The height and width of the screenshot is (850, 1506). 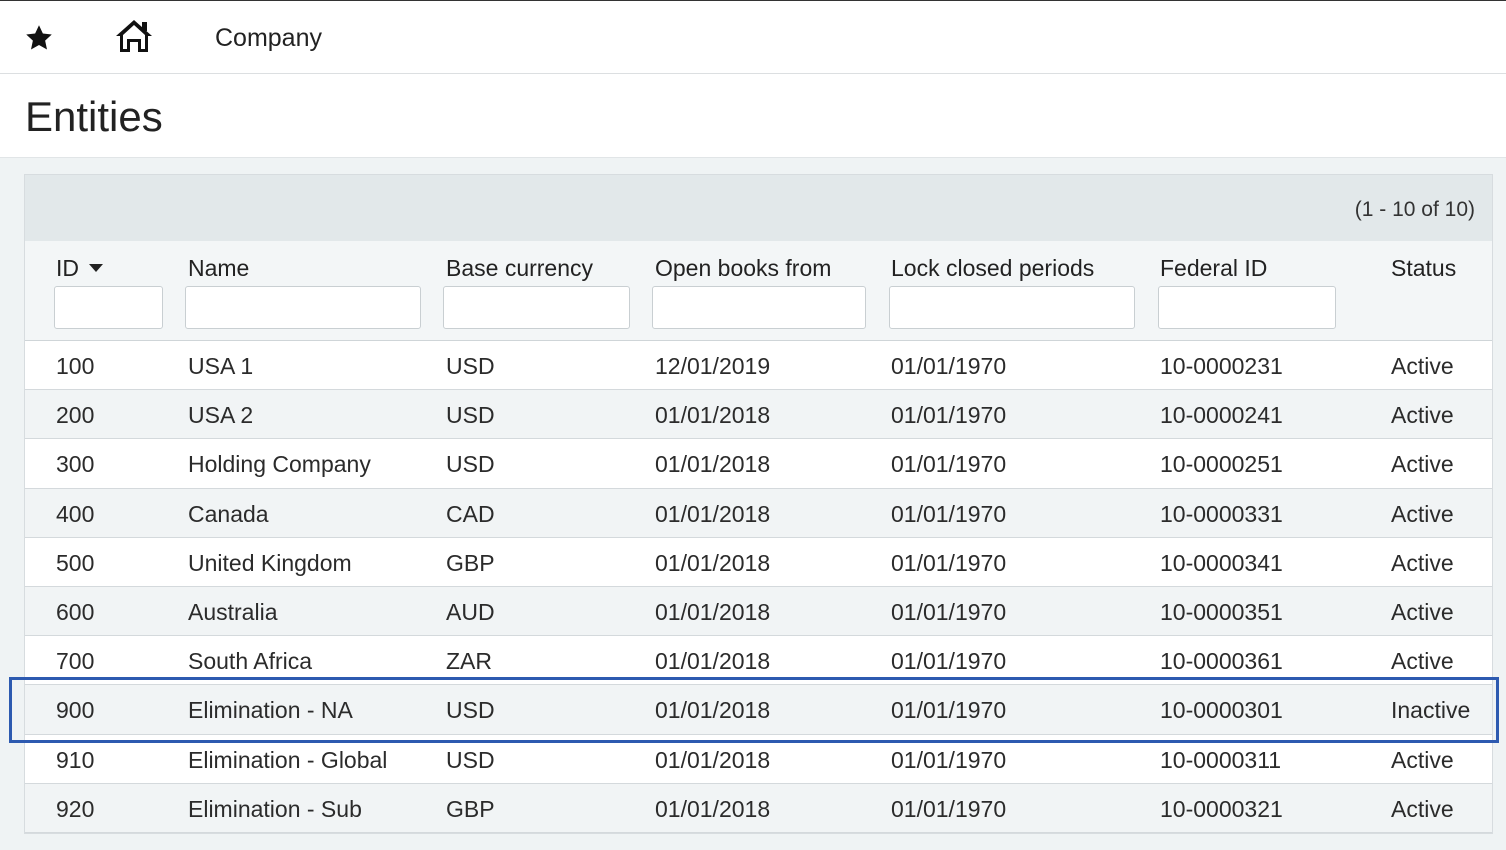 I want to click on cell-federal-id: 10-0000231, so click(x=1221, y=366).